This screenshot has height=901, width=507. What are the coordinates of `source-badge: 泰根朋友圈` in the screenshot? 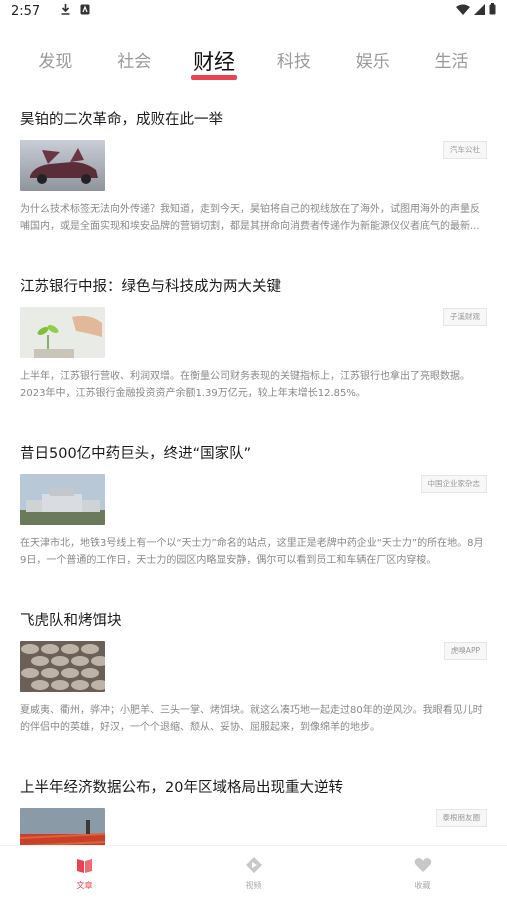 It's located at (461, 818).